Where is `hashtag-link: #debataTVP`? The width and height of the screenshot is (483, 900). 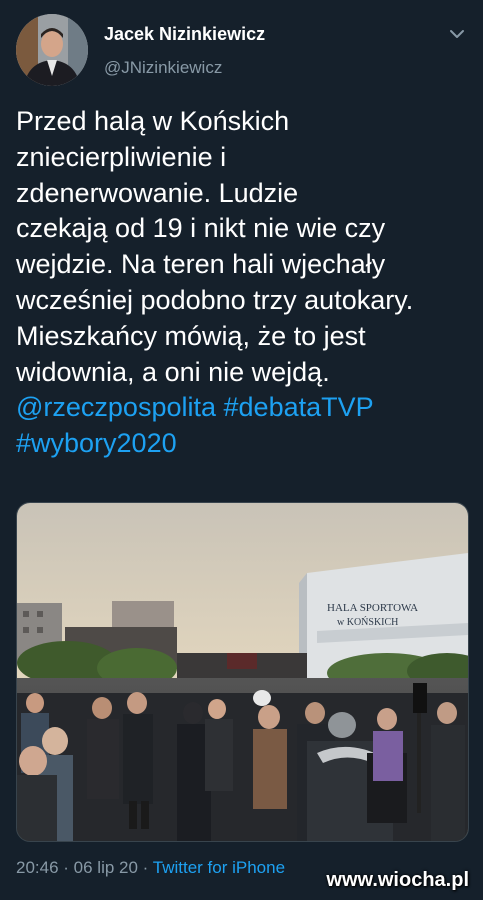 hashtag-link: #debataTVP is located at coordinates (299, 407).